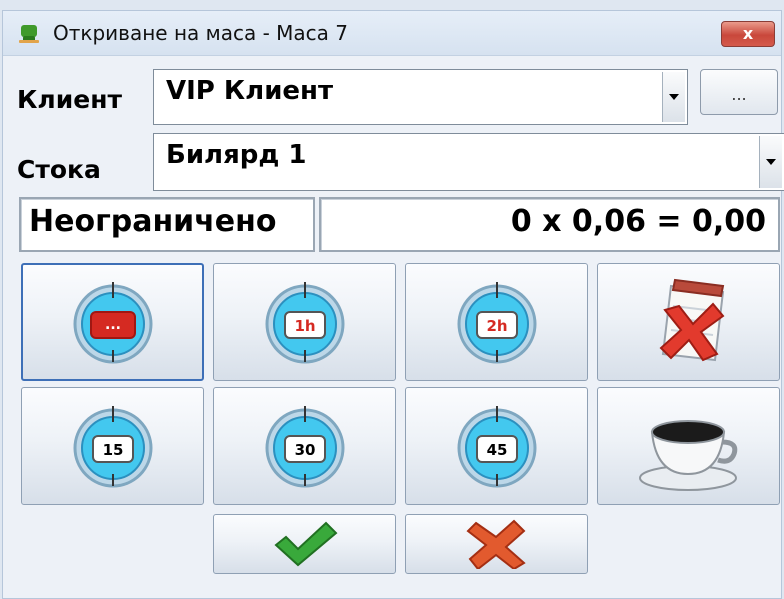  I want to click on two-hours-label: 2h, so click(496, 326).